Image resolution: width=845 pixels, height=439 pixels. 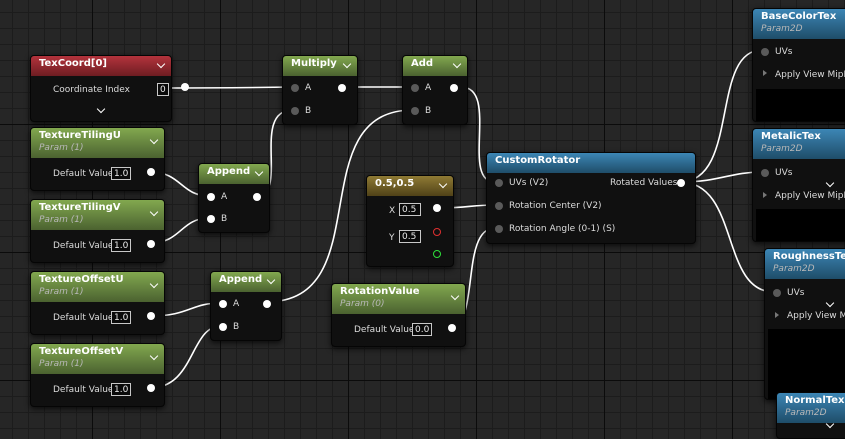 What do you see at coordinates (320, 90) in the screenshot?
I see `multiply-node: Multiply A B` at bounding box center [320, 90].